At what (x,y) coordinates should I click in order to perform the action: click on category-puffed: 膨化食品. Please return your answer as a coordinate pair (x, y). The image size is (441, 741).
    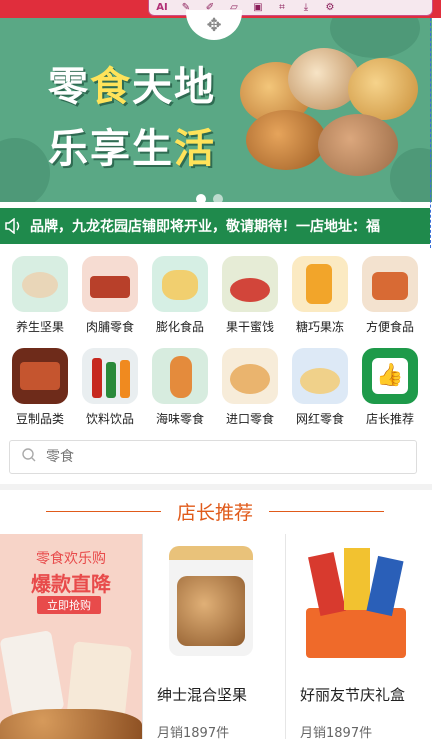
    Looking at the image, I should click on (180, 295).